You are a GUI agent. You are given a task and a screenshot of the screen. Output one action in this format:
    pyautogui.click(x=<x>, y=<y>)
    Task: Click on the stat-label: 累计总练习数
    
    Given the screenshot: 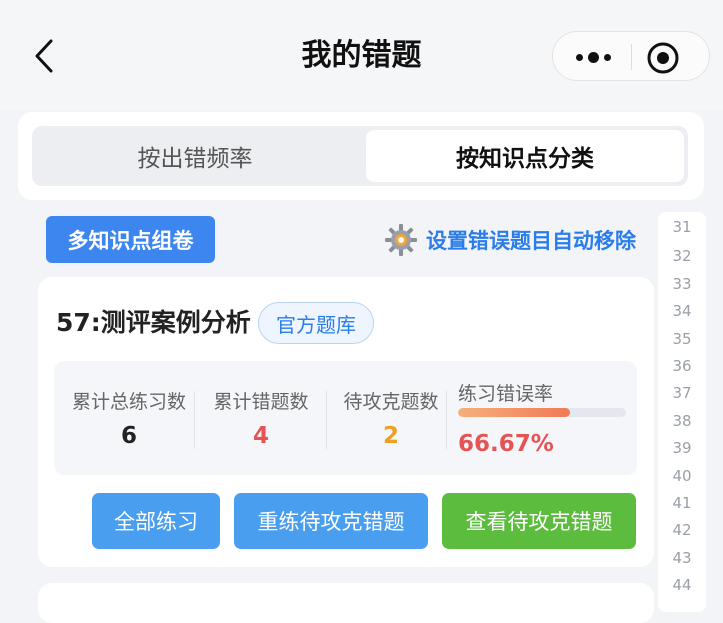 What is the action you would take?
    pyautogui.click(x=128, y=402)
    